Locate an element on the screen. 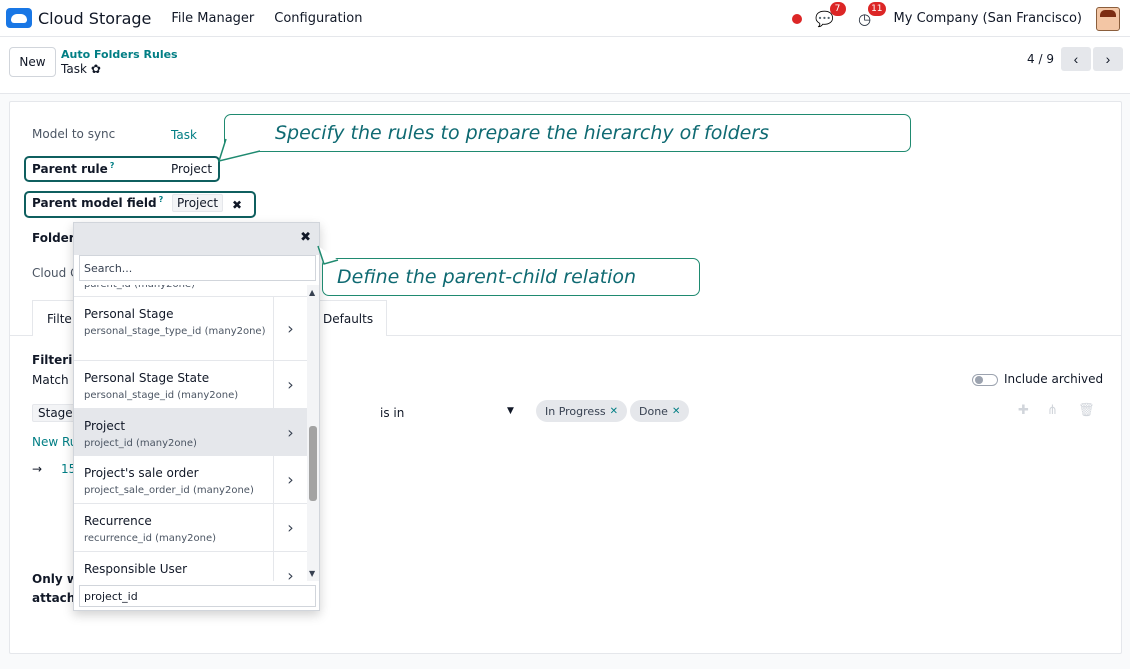  menu-configuration: Configuration is located at coordinates (318, 18).